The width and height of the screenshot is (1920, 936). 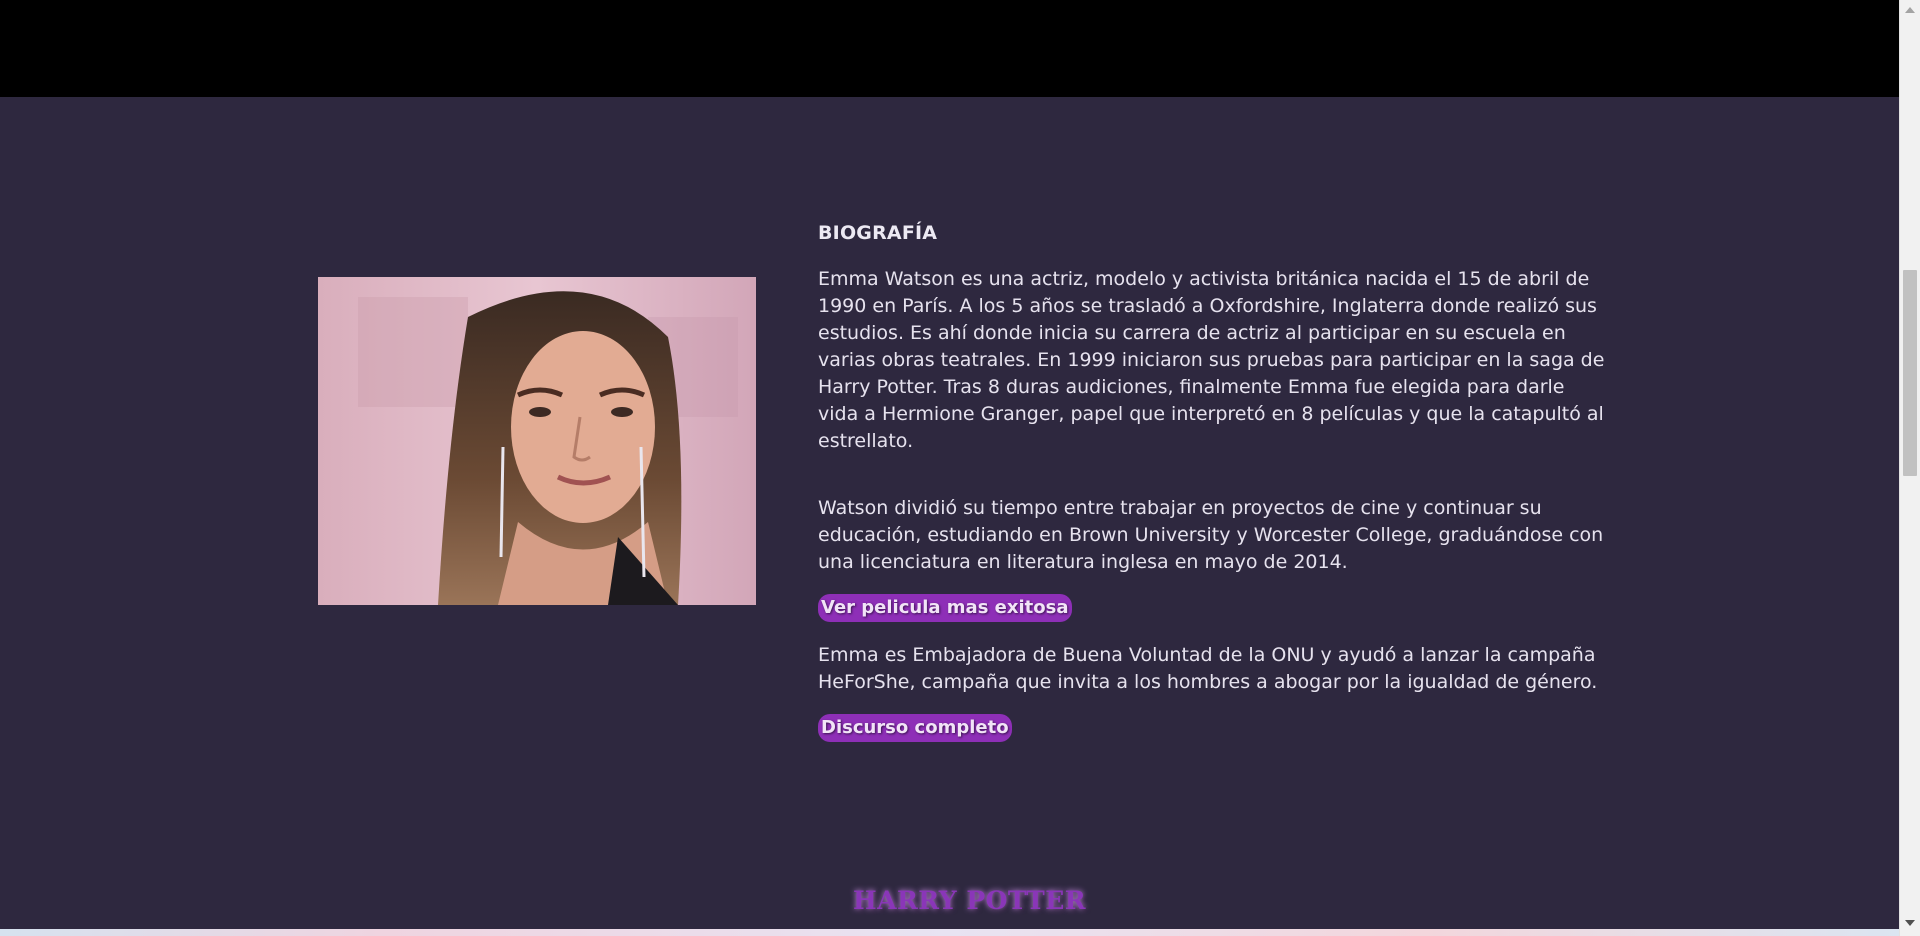 What do you see at coordinates (970, 900) in the screenshot?
I see `harry-potter-section-title: HARRY POTTER` at bounding box center [970, 900].